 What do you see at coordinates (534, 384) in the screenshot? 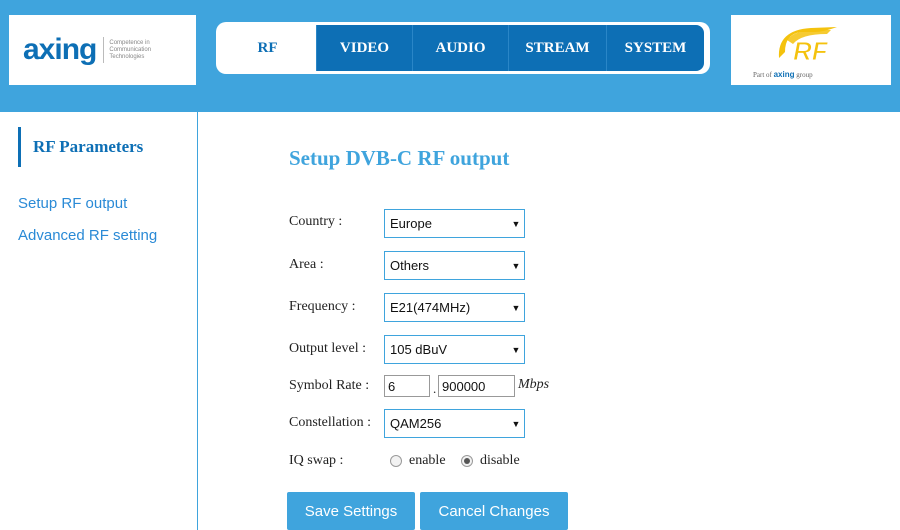
I see `symbol-rate-unit: Mbps` at bounding box center [534, 384].